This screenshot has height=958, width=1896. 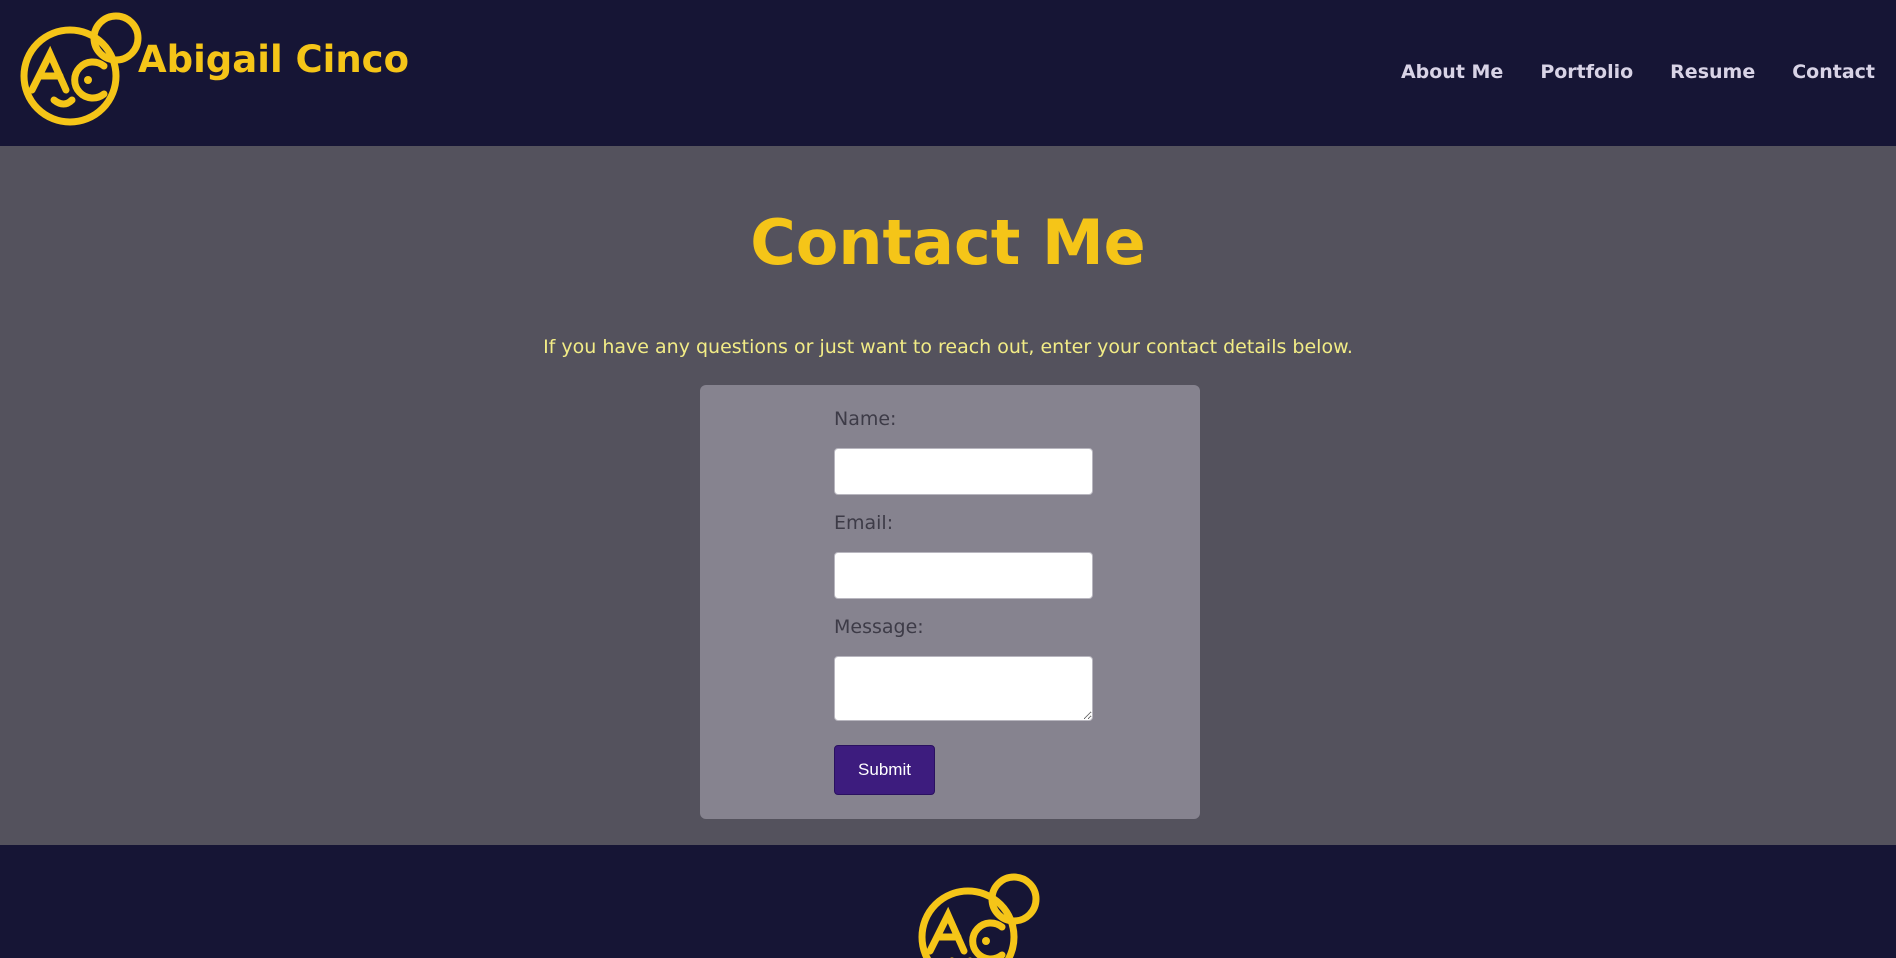 What do you see at coordinates (963, 688) in the screenshot?
I see `message-textarea` at bounding box center [963, 688].